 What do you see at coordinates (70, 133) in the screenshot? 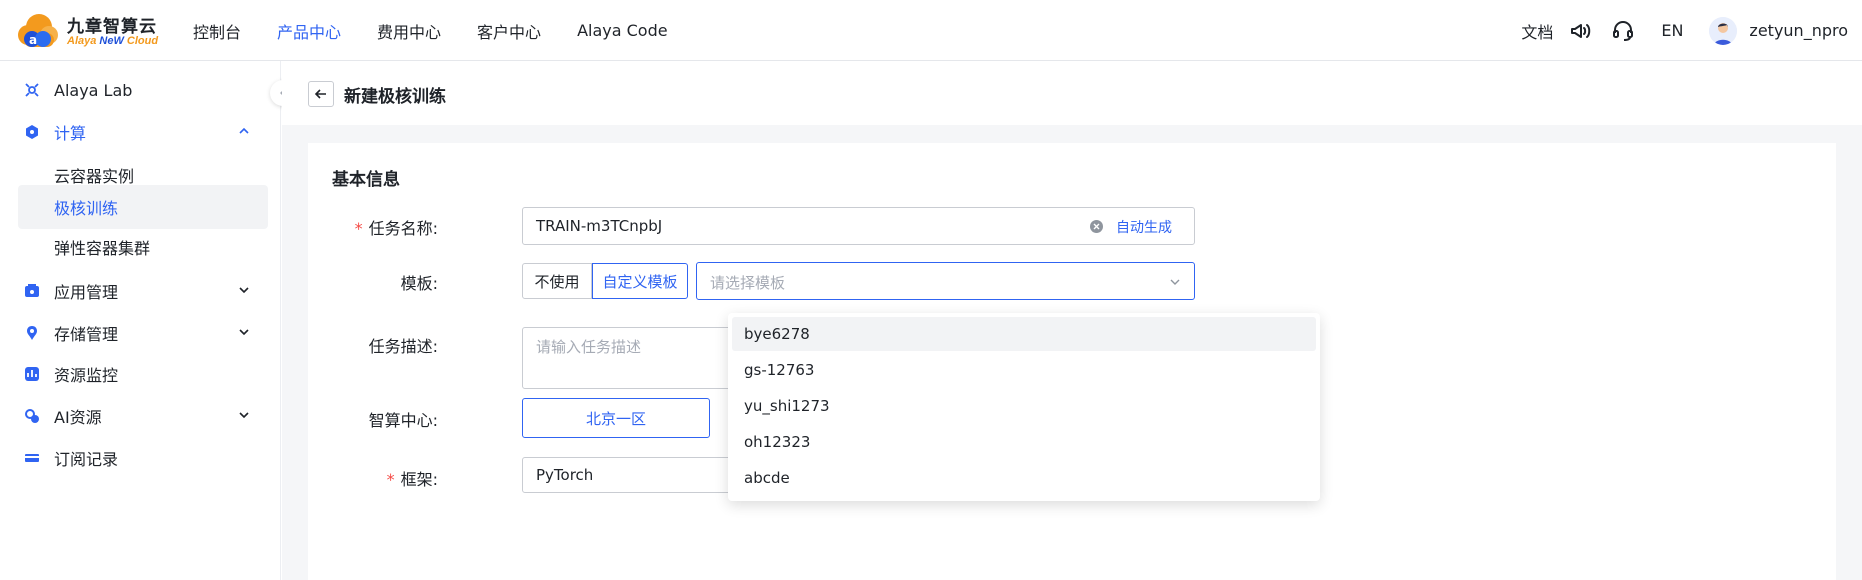
I see `sidebar-item-label: 计算` at bounding box center [70, 133].